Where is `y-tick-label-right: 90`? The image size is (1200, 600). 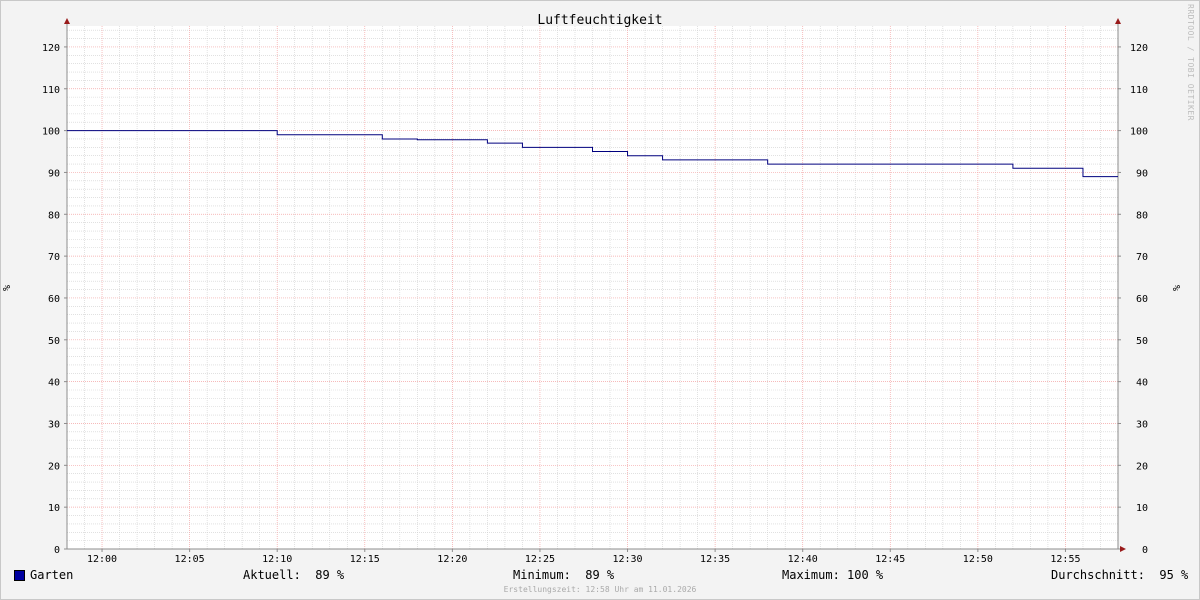
y-tick-label-right: 90 is located at coordinates (1142, 173).